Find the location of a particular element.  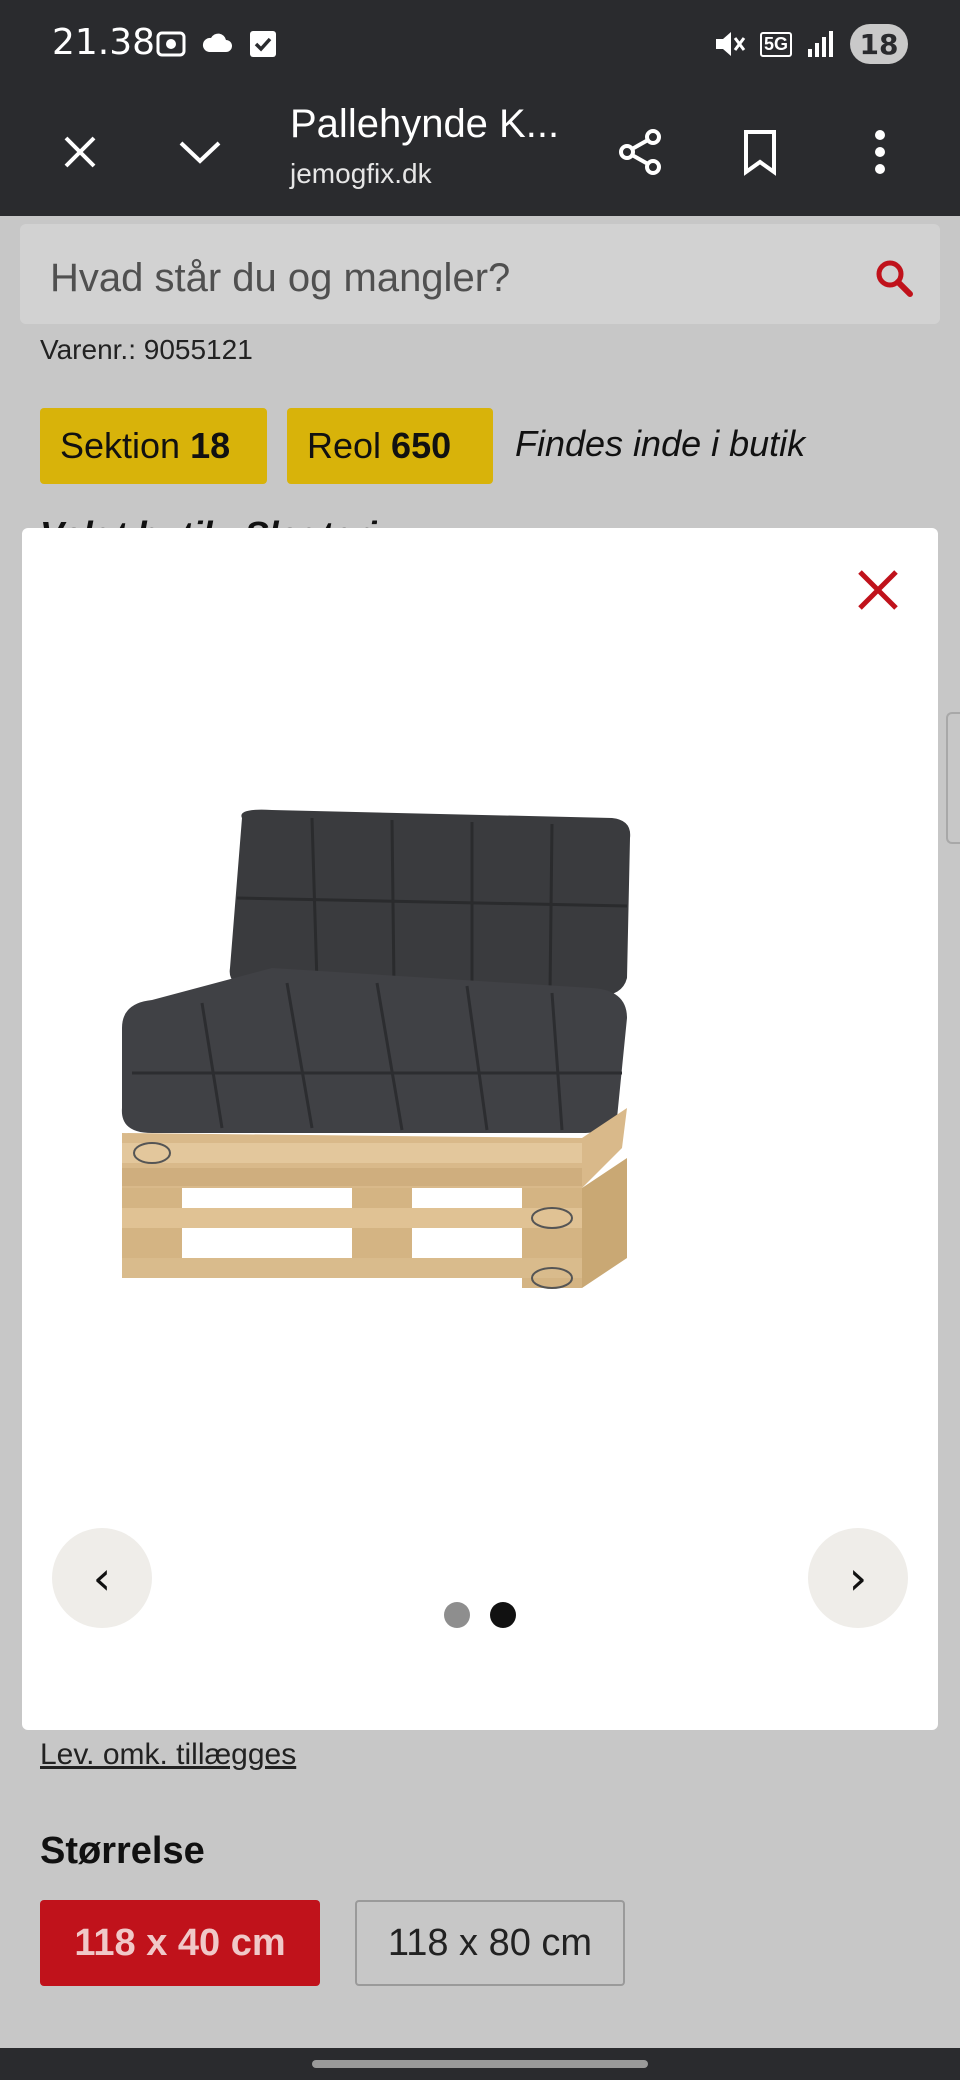

network-type: 5G is located at coordinates (775, 44).